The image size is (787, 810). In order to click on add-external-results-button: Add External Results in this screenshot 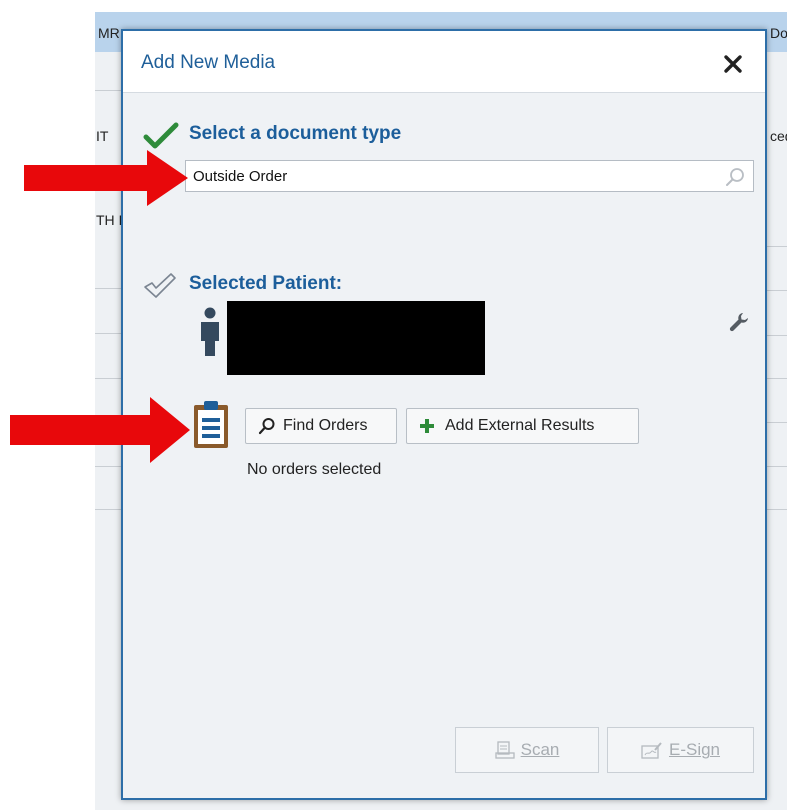, I will do `click(522, 426)`.